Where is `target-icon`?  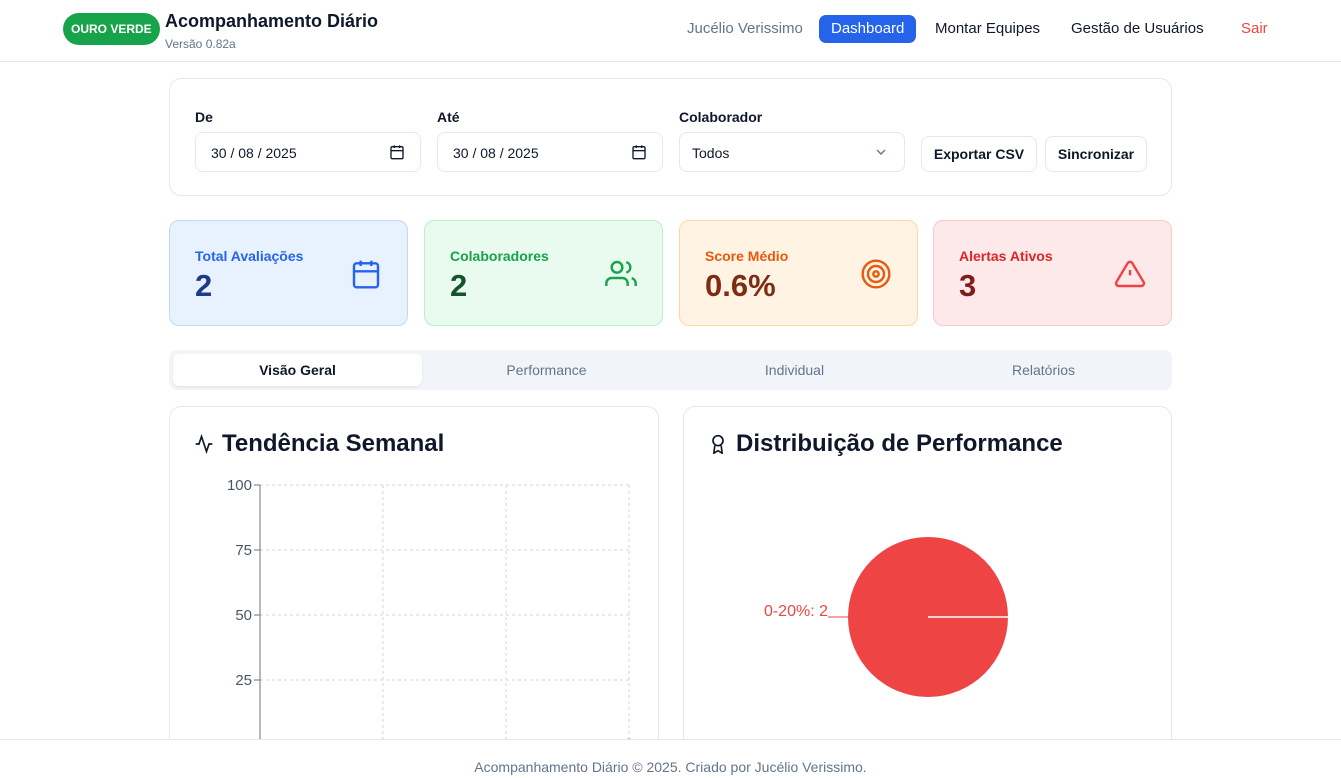
target-icon is located at coordinates (876, 274).